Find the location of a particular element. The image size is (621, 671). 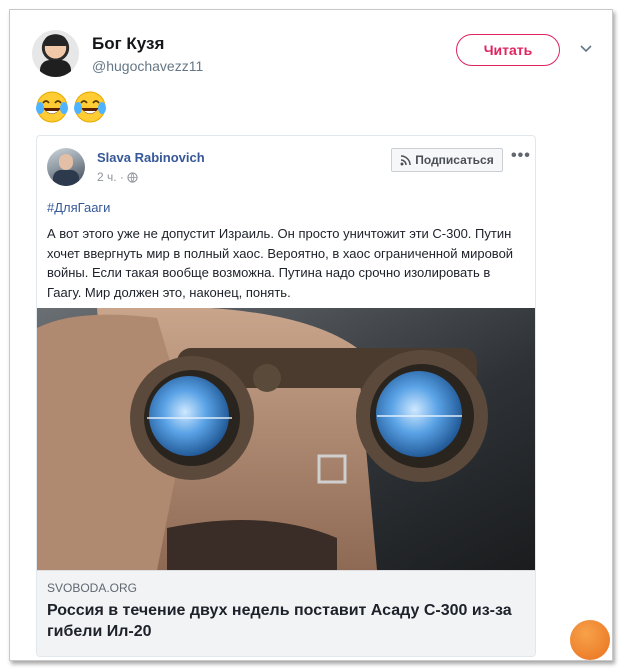

post-time-text: 2 ч. · is located at coordinates (110, 177).